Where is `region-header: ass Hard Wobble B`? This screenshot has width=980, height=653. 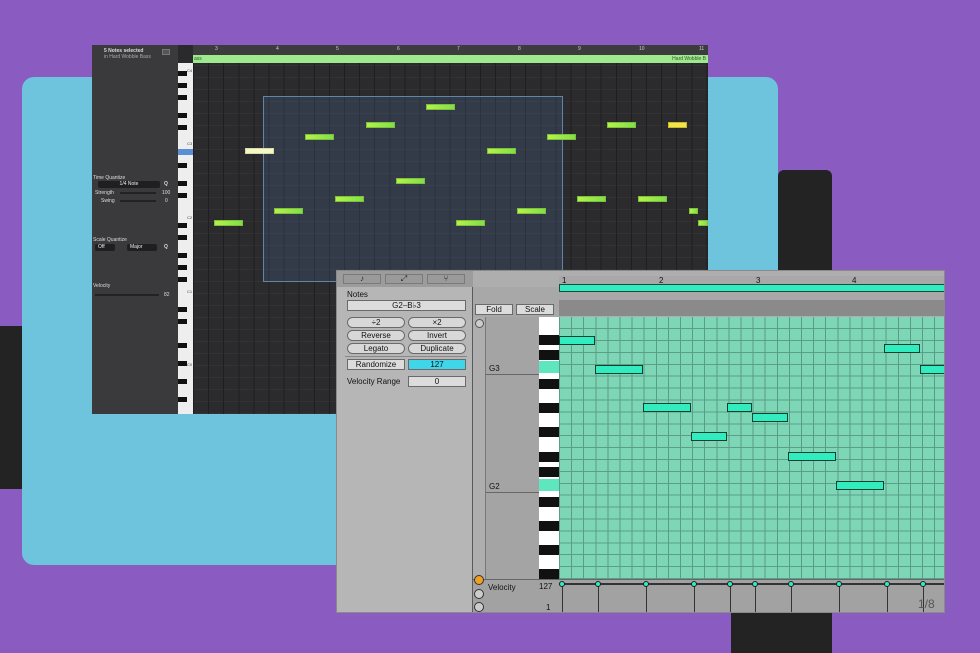 region-header: ass Hard Wobble B is located at coordinates (450, 59).